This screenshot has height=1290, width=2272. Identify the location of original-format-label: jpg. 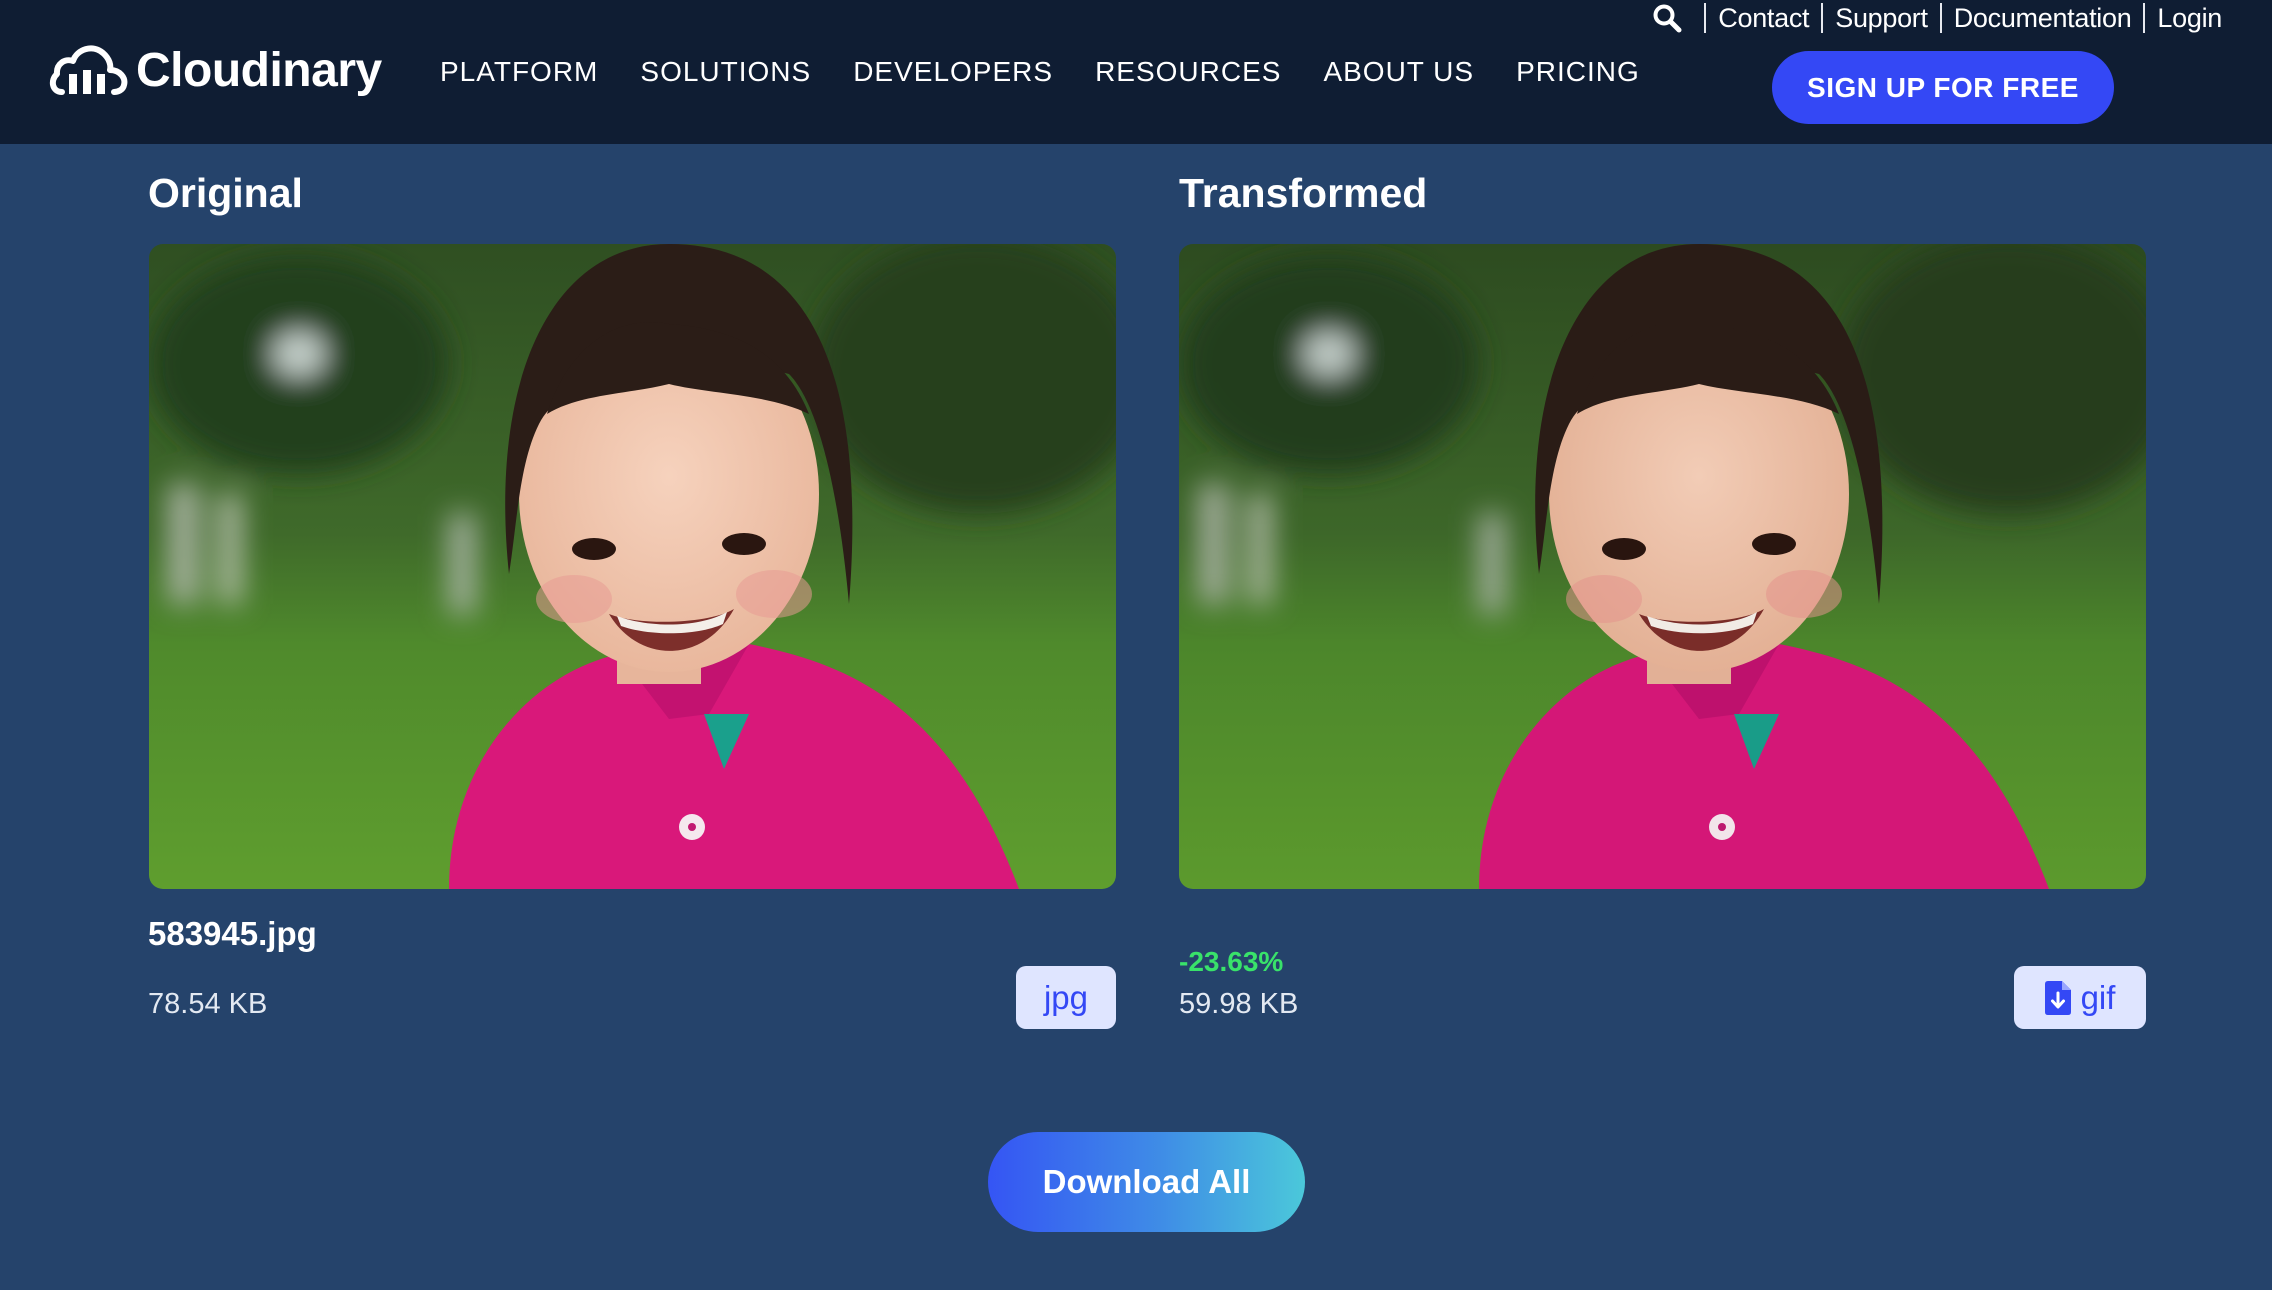
(1066, 998).